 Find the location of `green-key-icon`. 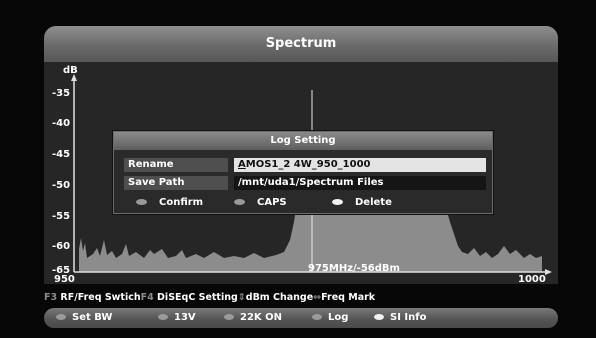

green-key-icon is located at coordinates (163, 317).